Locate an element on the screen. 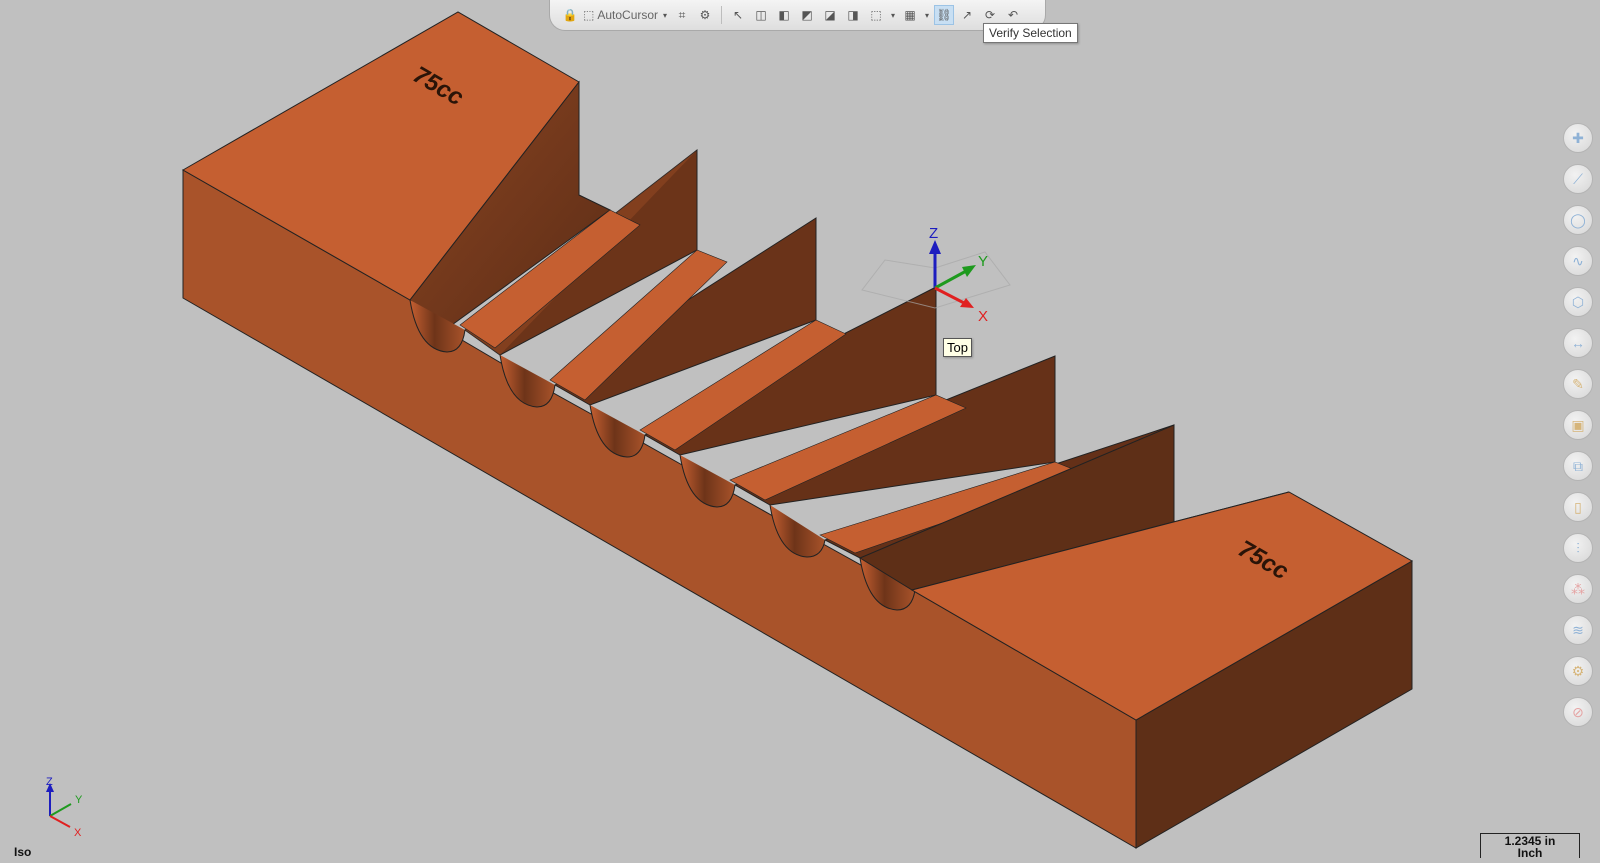 Image resolution: width=1600 pixels, height=863 pixels. scale-indicator: 1.2345 in Inch is located at coordinates (1530, 846).